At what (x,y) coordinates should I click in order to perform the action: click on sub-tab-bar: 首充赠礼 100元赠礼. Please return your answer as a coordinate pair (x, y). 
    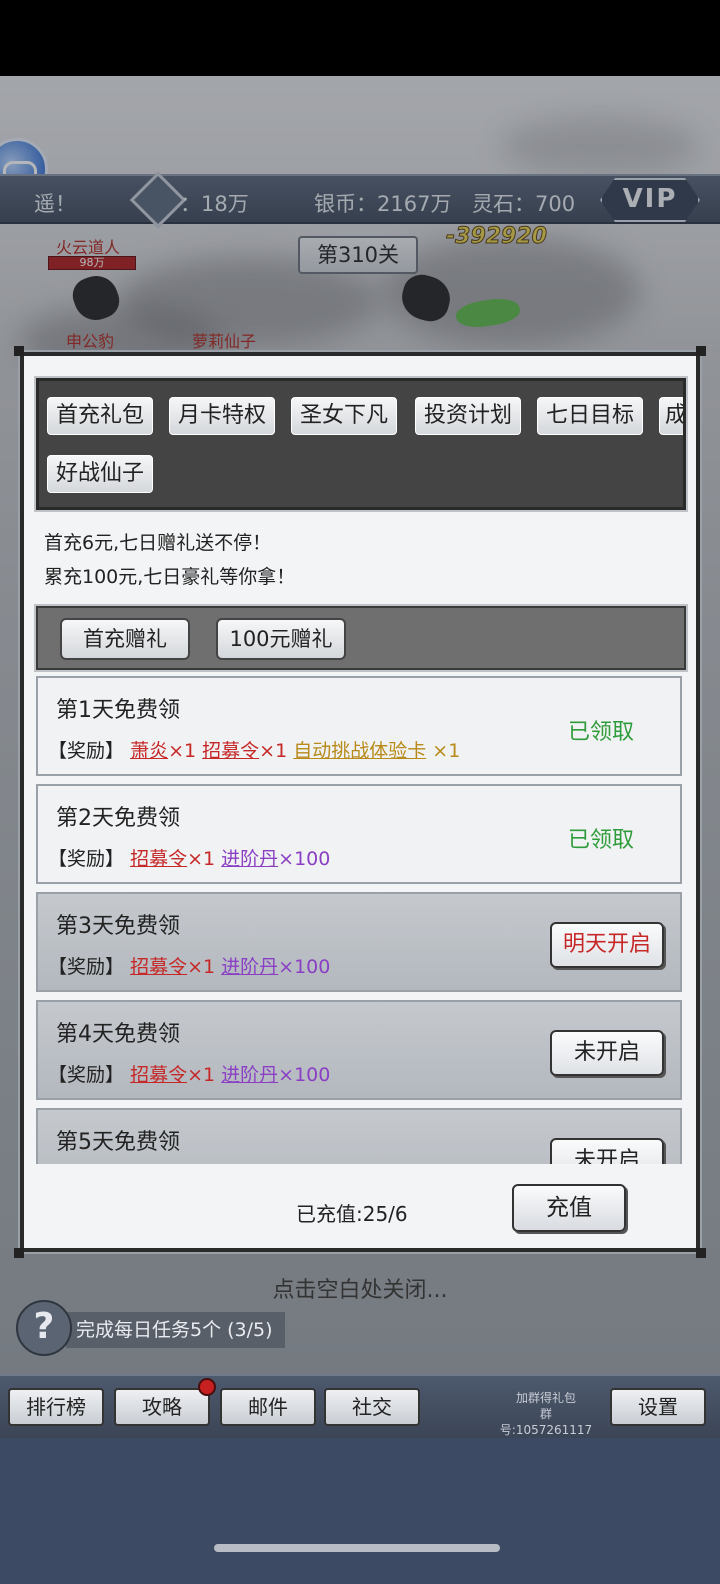
    Looking at the image, I should click on (361, 638).